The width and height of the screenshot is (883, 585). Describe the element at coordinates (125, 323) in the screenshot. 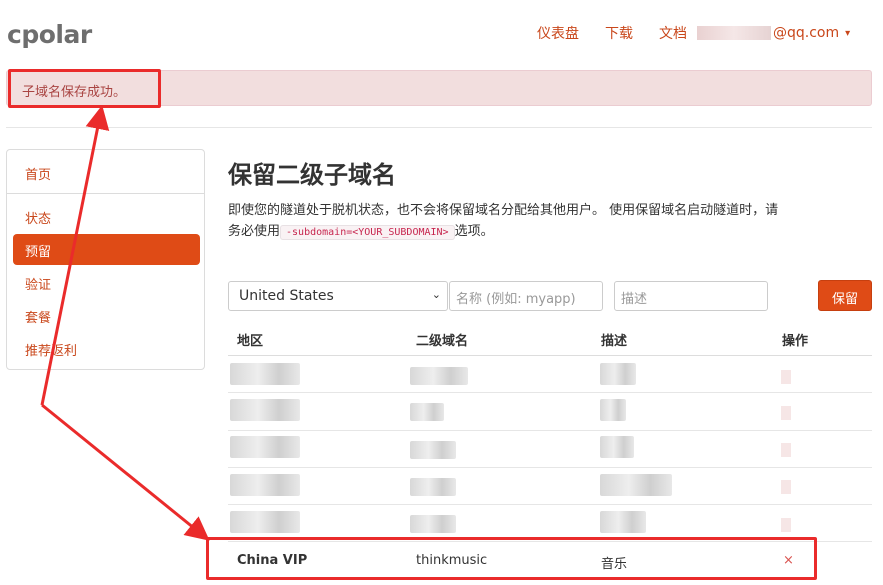

I see `annotation-arrows` at that location.